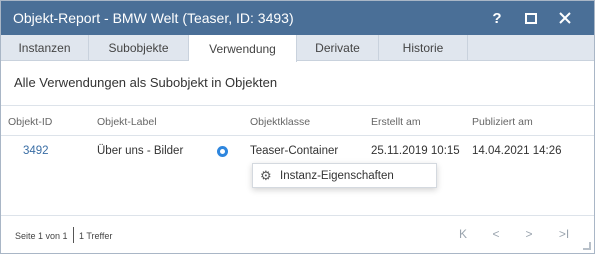 The image size is (595, 254). I want to click on hit-count: 1 Treffer, so click(96, 236).